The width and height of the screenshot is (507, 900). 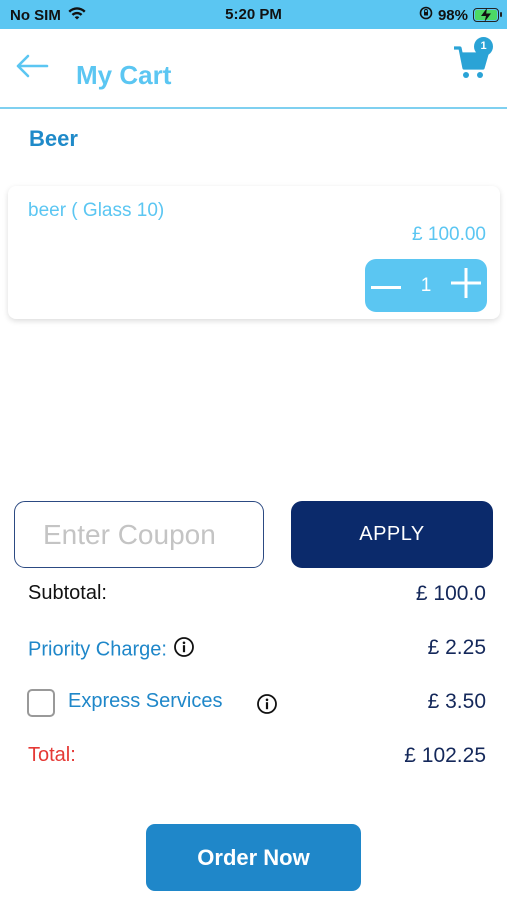 What do you see at coordinates (124, 75) in the screenshot?
I see `page-title: My Cart` at bounding box center [124, 75].